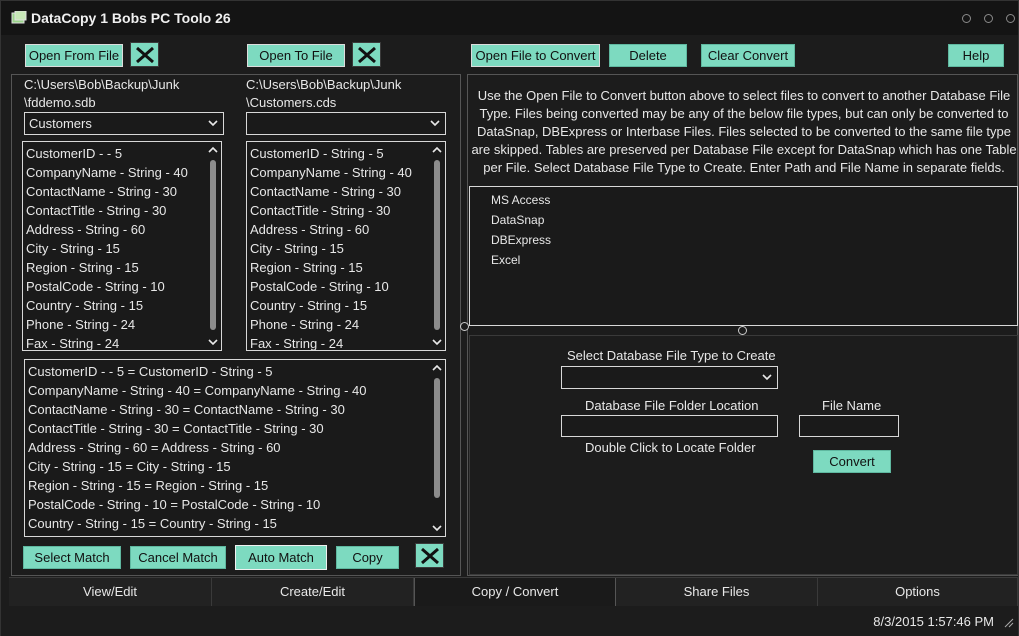 The image size is (1019, 636). I want to click on select-type-label: Select Database File Type to Create, so click(671, 355).